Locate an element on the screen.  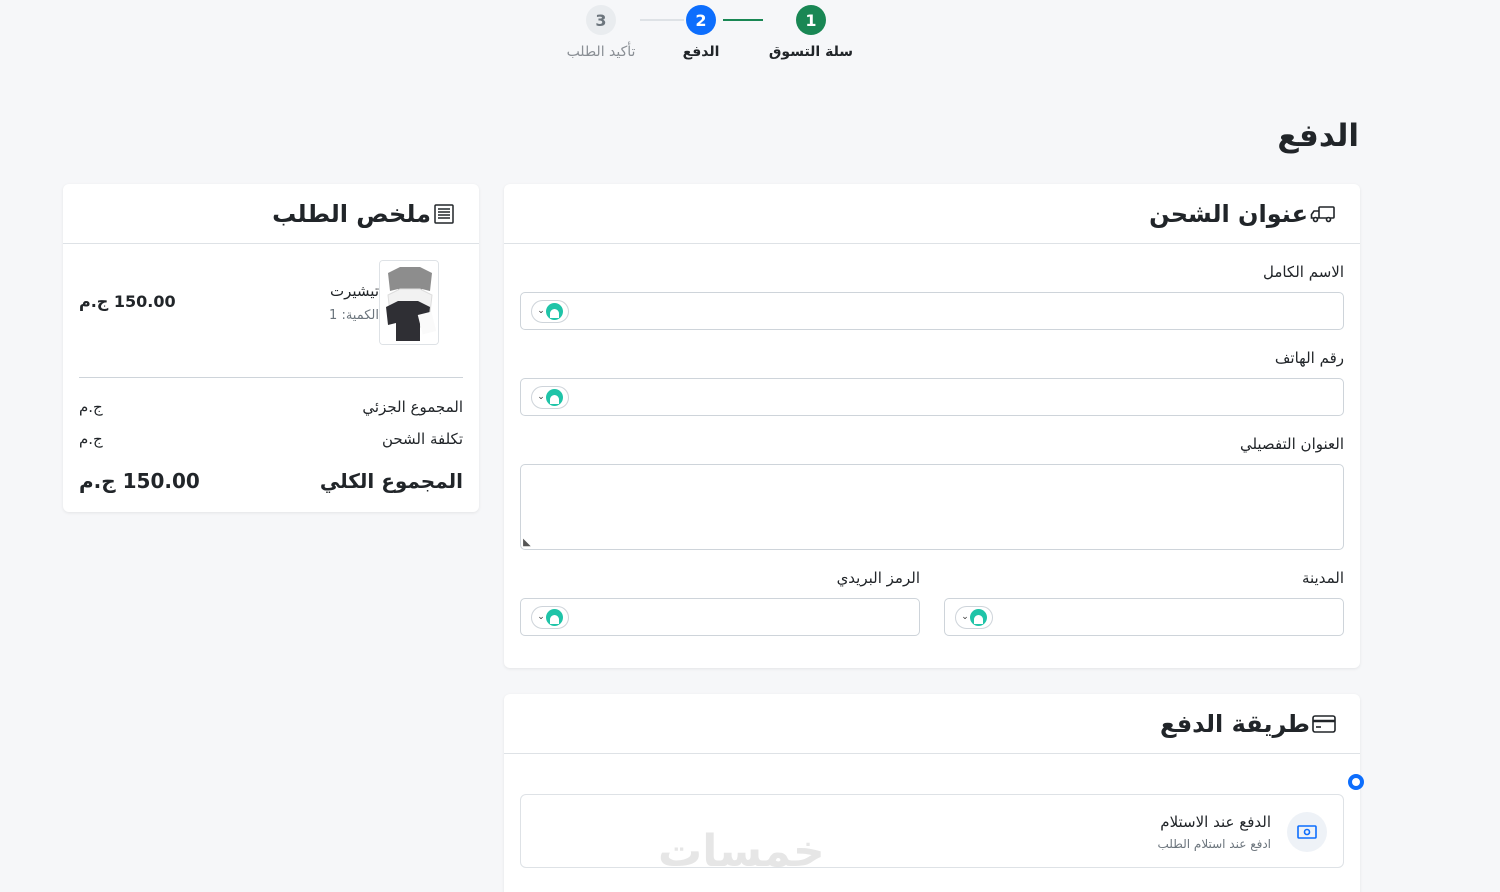
city-input: ⌄ is located at coordinates (1144, 617).